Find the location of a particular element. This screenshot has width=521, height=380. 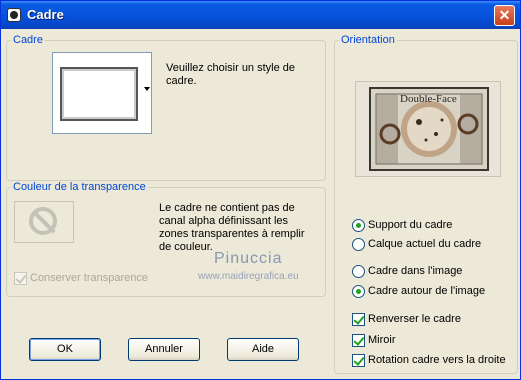

keep-transparency-label: Conserver transparence is located at coordinates (89, 278).